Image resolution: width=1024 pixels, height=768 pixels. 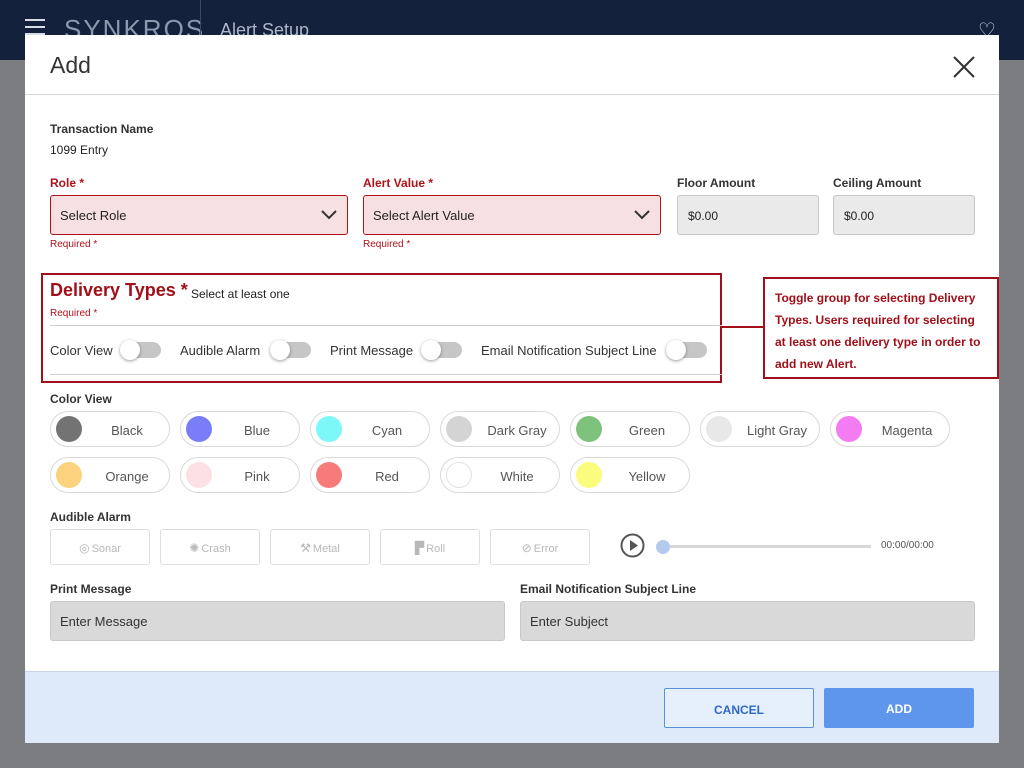 What do you see at coordinates (748, 215) in the screenshot?
I see `floor-amount-input: $0.00` at bounding box center [748, 215].